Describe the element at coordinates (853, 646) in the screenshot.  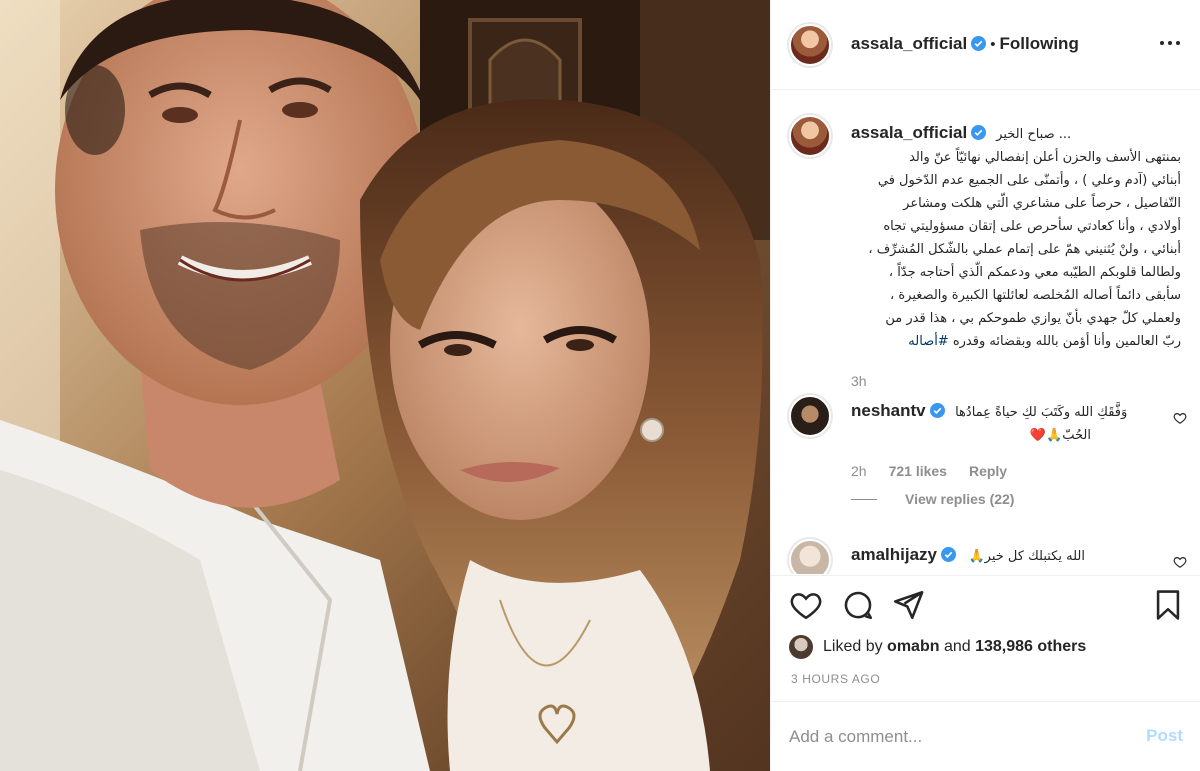
I see `likes-prefix: Liked by` at that location.